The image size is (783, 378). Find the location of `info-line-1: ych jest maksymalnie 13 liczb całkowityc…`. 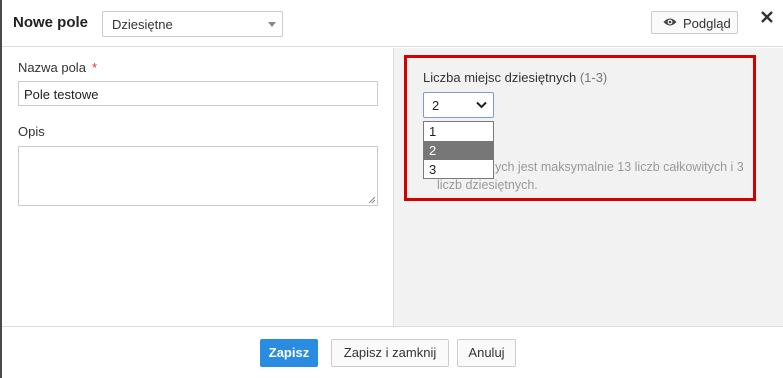

info-line-1: ych jest maksymalnie 13 liczb całkowityc… is located at coordinates (619, 167).